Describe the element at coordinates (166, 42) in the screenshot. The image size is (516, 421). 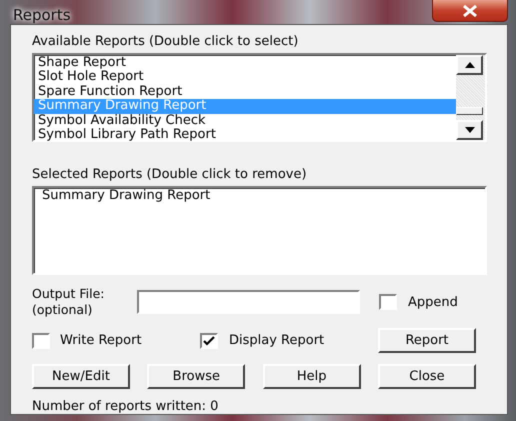
I see `available-reports-label: Available Reports (Double click to select)` at that location.